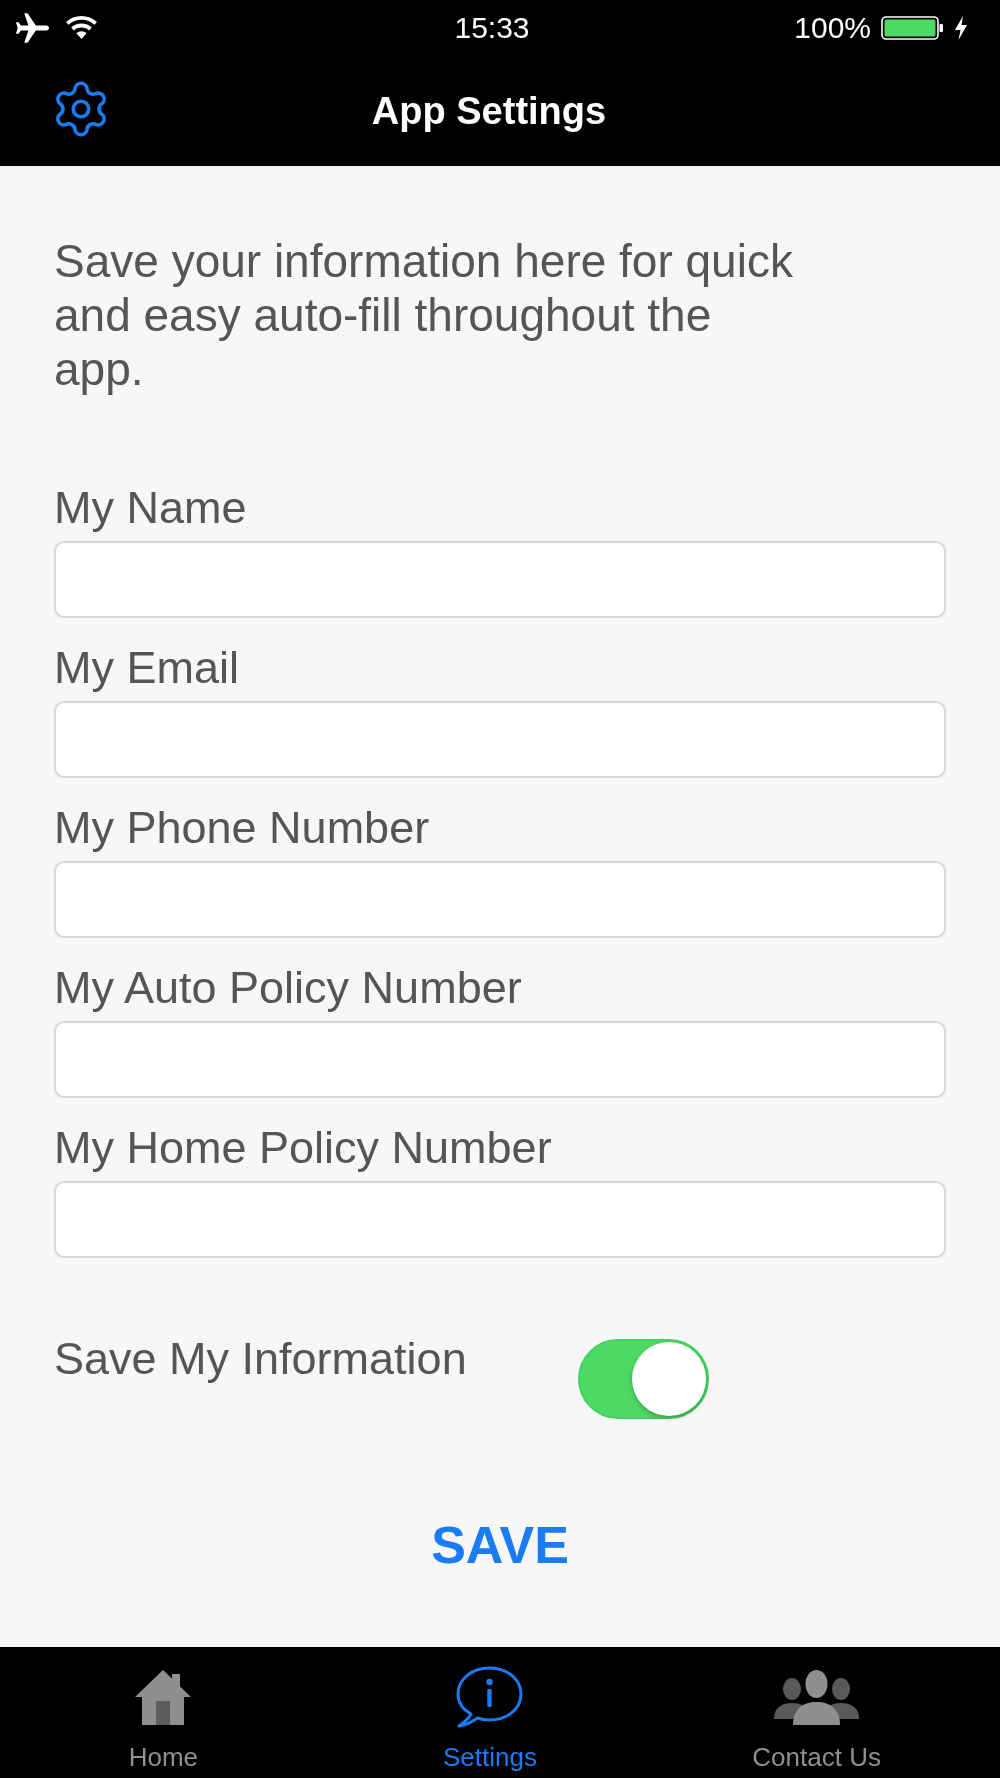  What do you see at coordinates (303, 1148) in the screenshot?
I see `field-label: My Home Policy Number` at bounding box center [303, 1148].